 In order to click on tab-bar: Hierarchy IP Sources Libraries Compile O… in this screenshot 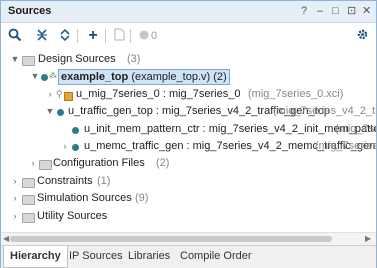, I will do `click(188, 256)`.